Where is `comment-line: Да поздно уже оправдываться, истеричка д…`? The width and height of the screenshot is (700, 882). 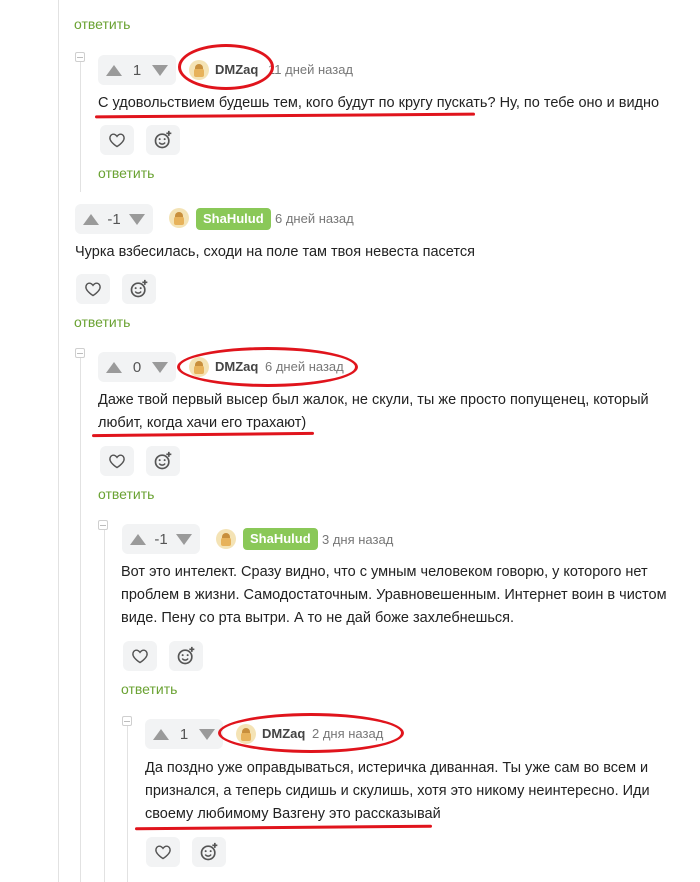
comment-line: Да поздно уже оправдываться, истеричка д… is located at coordinates (397, 768).